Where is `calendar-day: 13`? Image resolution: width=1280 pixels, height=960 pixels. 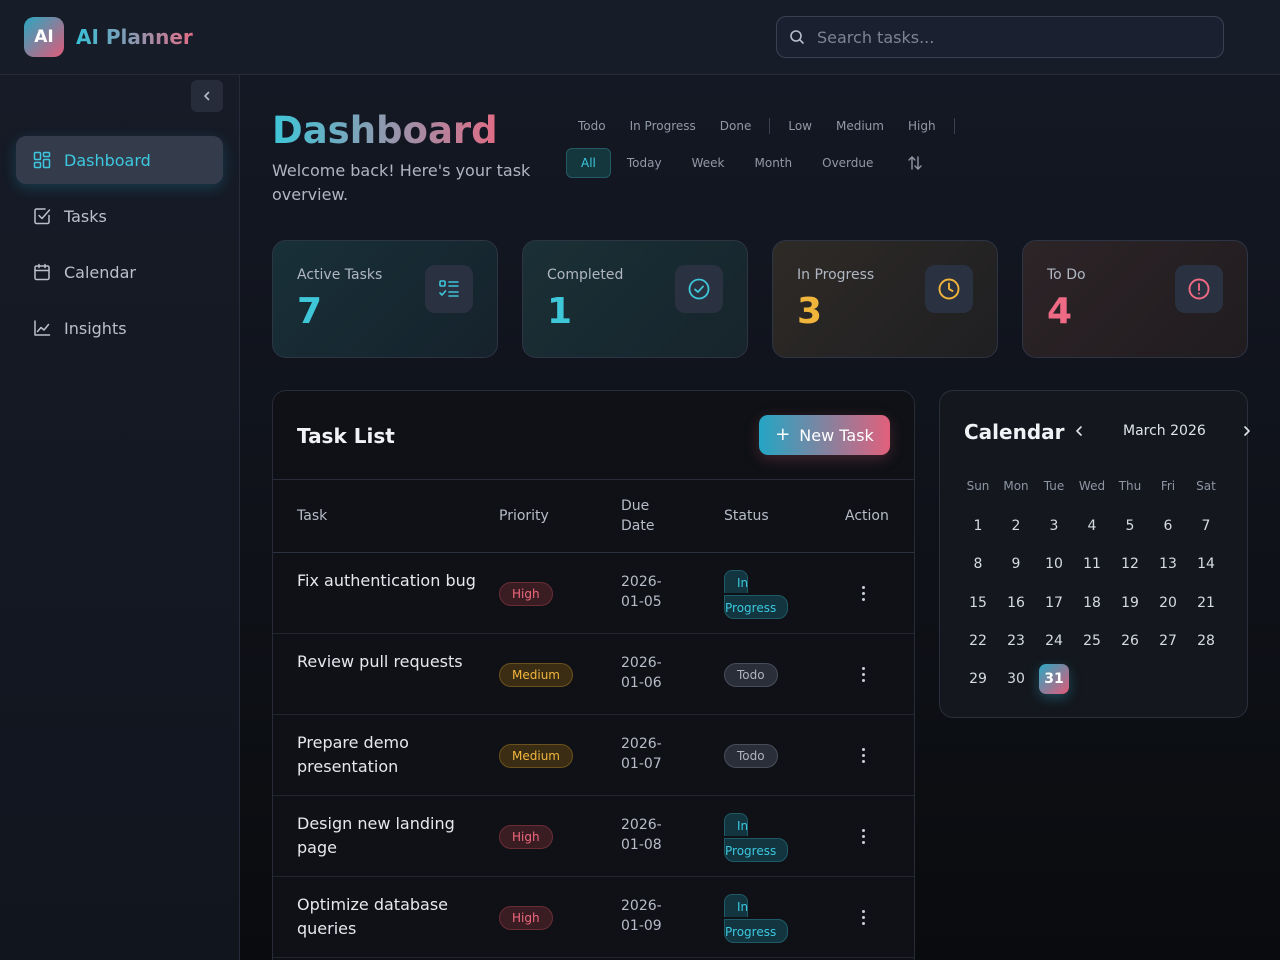
calendar-day: 13 is located at coordinates (1168, 564).